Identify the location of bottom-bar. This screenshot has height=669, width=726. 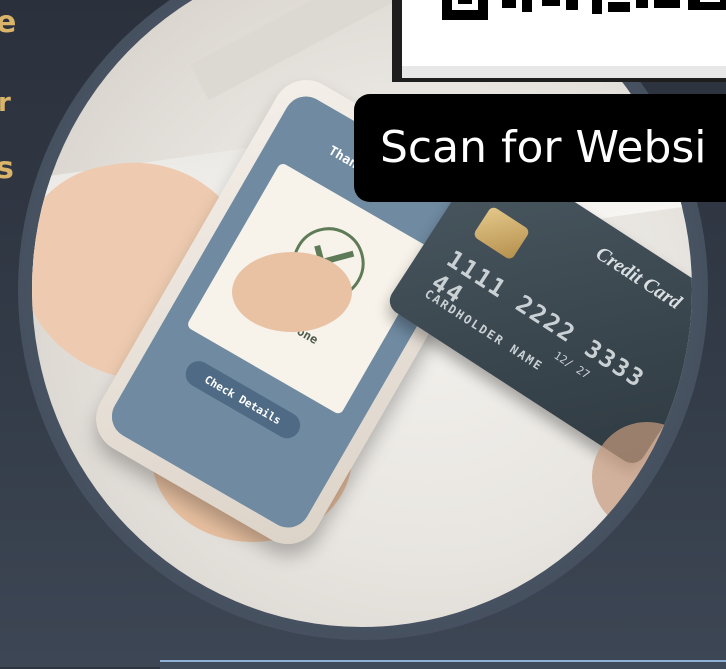
(443, 664).